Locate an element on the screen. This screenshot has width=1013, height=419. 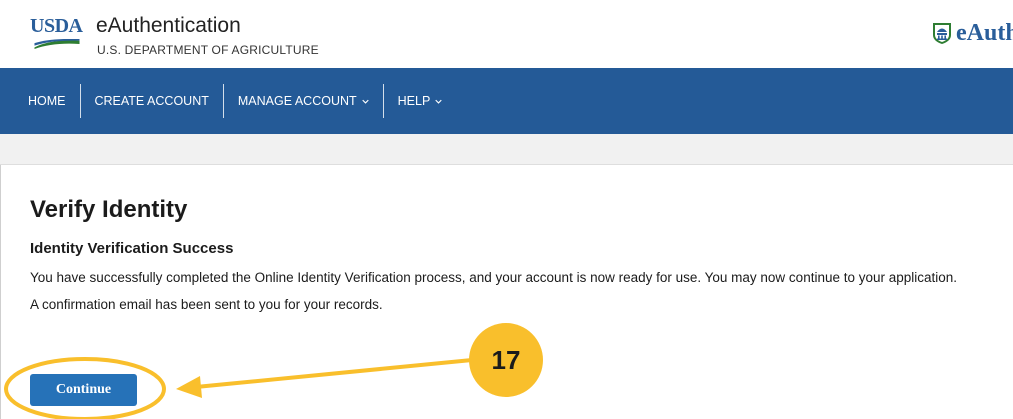
continue-button: Continue is located at coordinates (83, 390).